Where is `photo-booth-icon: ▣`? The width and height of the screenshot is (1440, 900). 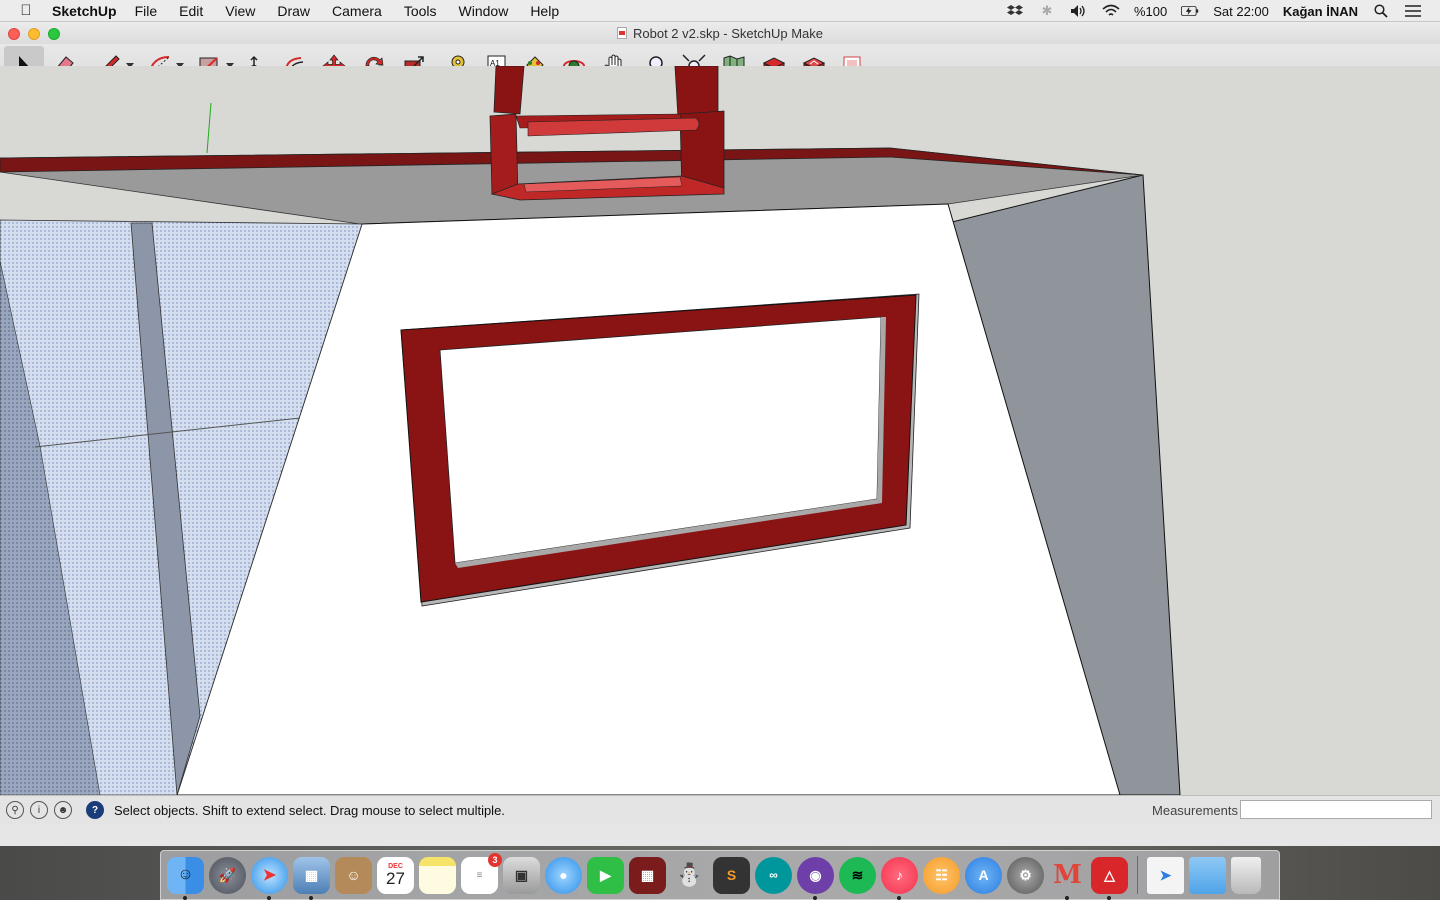 photo-booth-icon: ▣ is located at coordinates (521, 875).